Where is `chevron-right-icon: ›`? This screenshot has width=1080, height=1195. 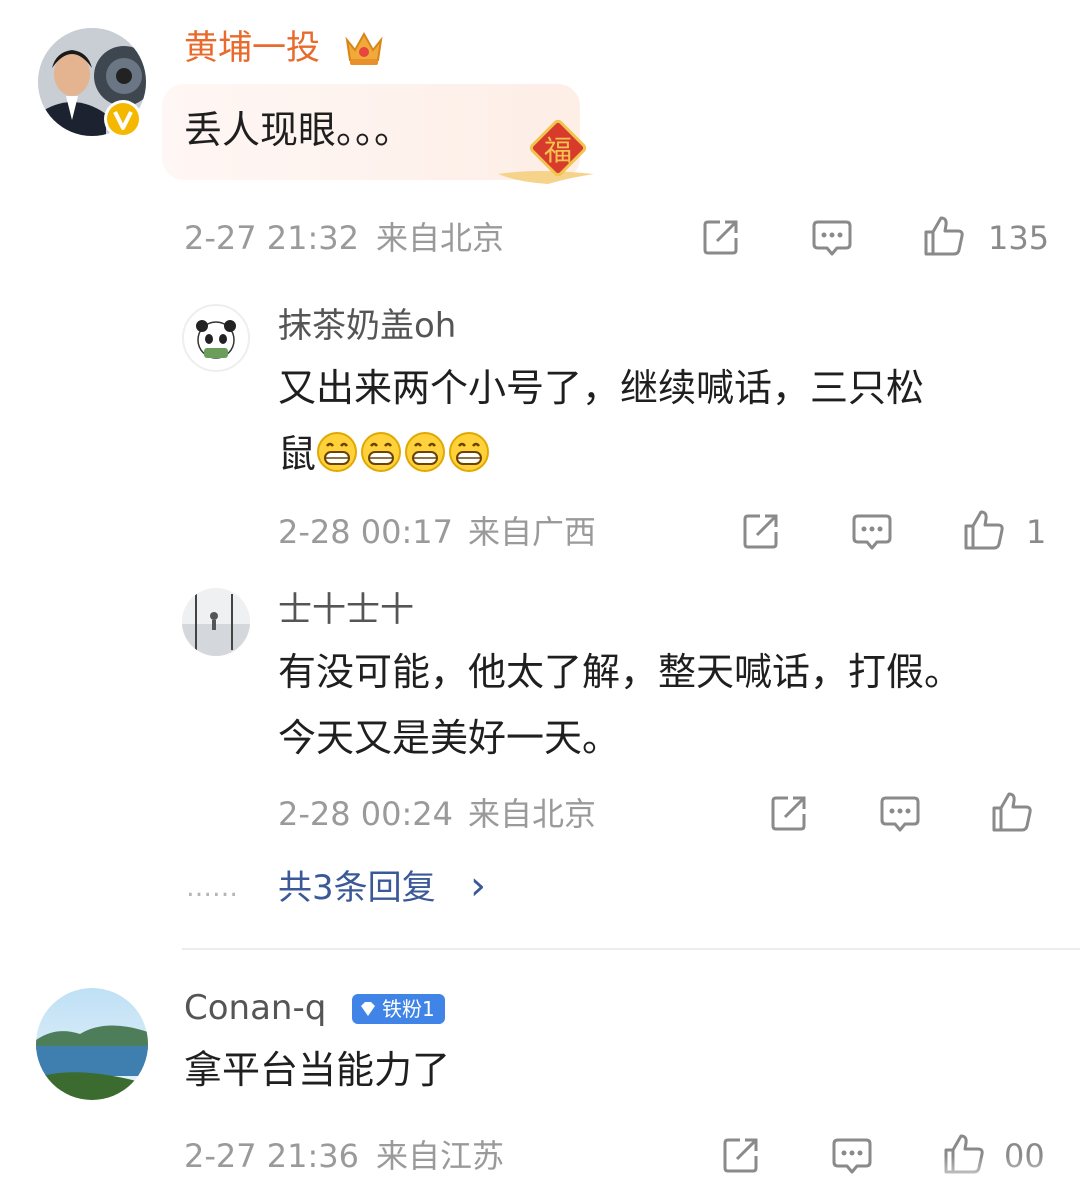 chevron-right-icon: › is located at coordinates (478, 886).